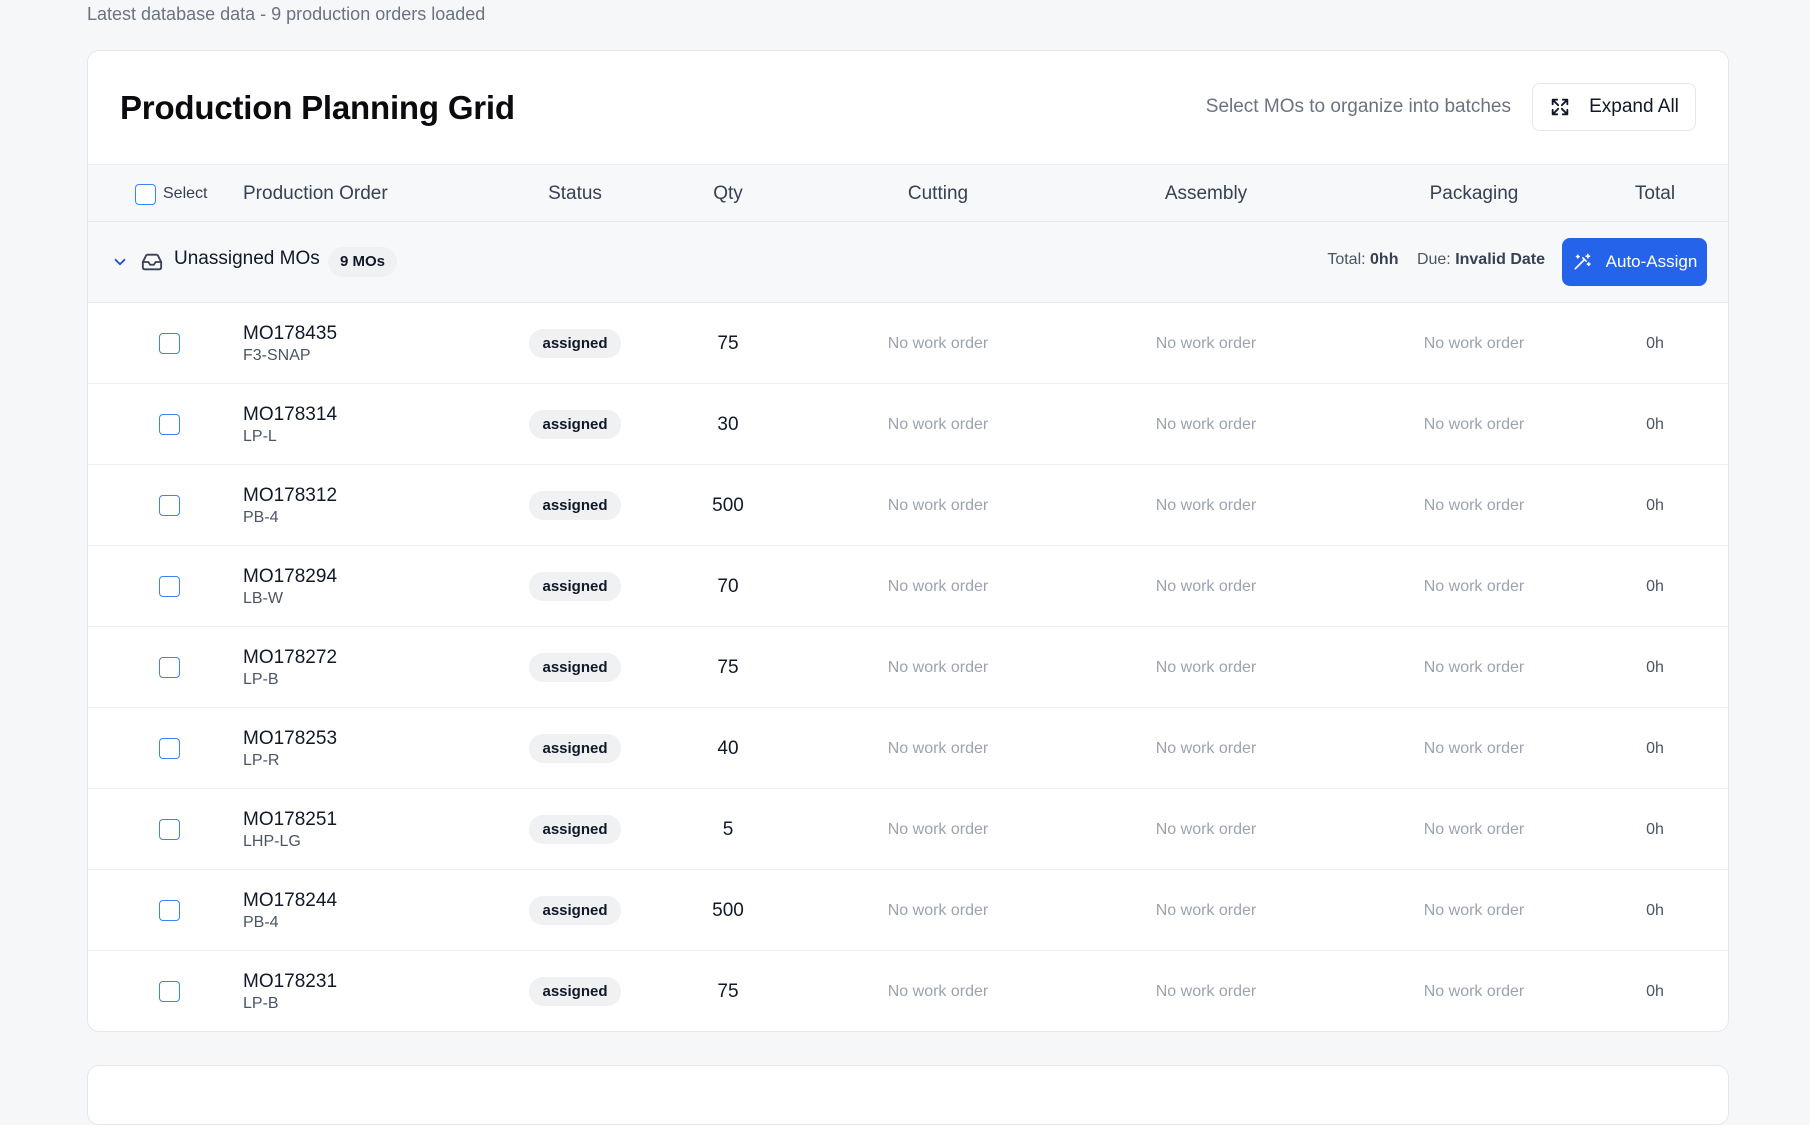 The width and height of the screenshot is (1810, 1125). I want to click on production-order-column-header: Production Order, so click(315, 194).